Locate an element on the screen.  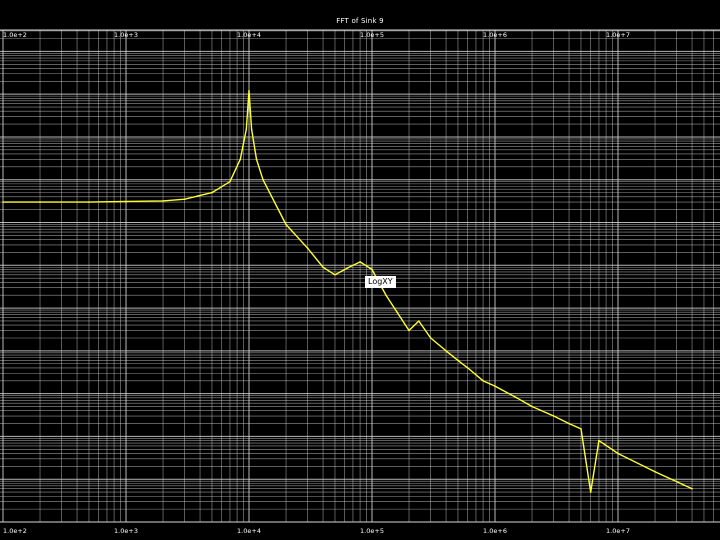
x-tick-label-bottom: 1.0e+7 is located at coordinates (618, 531).